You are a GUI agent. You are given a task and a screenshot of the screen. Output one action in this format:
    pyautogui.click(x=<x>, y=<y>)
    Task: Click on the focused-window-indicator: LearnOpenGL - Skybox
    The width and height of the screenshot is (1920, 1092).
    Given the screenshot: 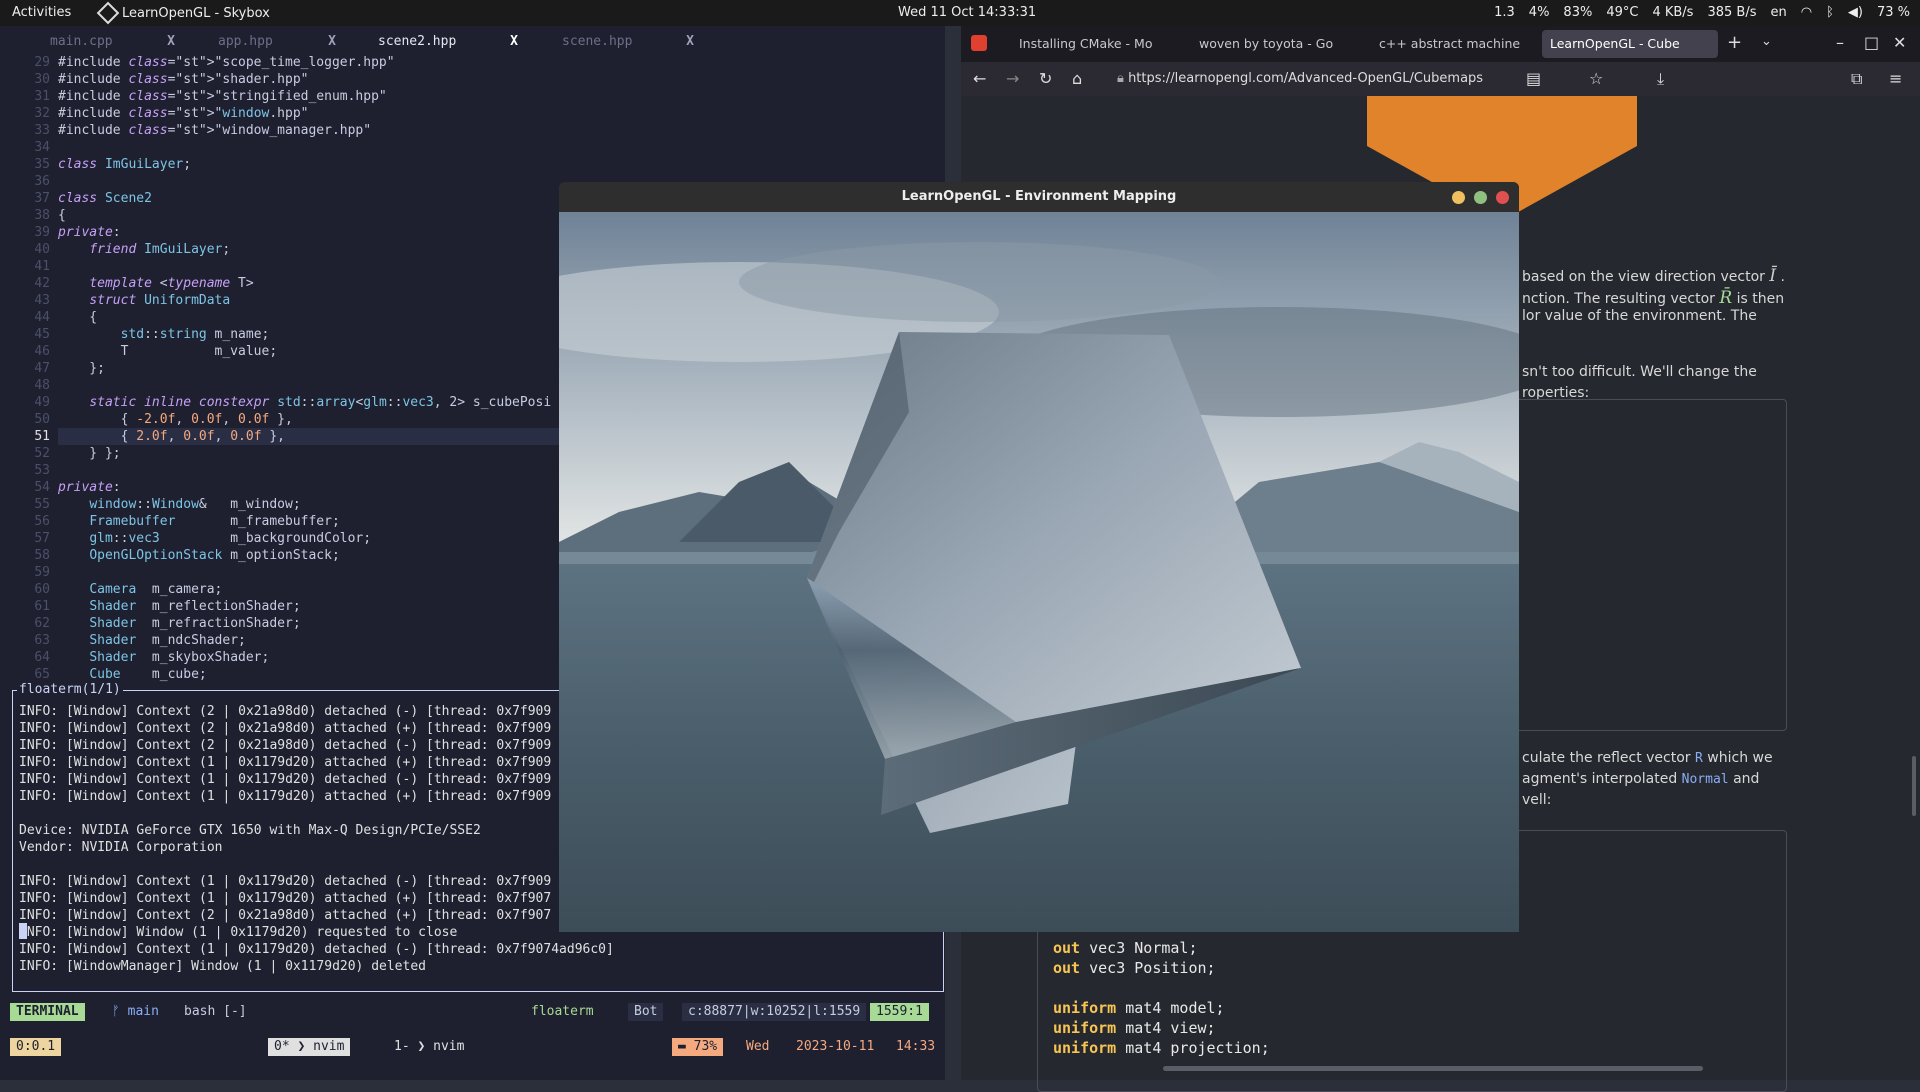 What is the action you would take?
    pyautogui.click(x=183, y=13)
    